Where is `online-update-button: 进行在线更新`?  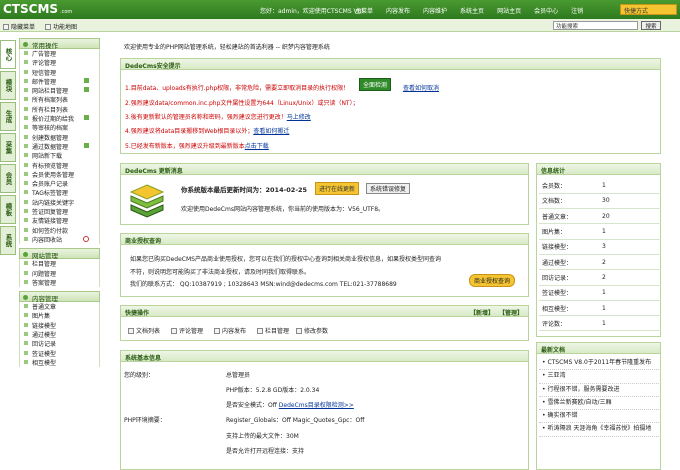 online-update-button: 进行在线更新 is located at coordinates (337, 188).